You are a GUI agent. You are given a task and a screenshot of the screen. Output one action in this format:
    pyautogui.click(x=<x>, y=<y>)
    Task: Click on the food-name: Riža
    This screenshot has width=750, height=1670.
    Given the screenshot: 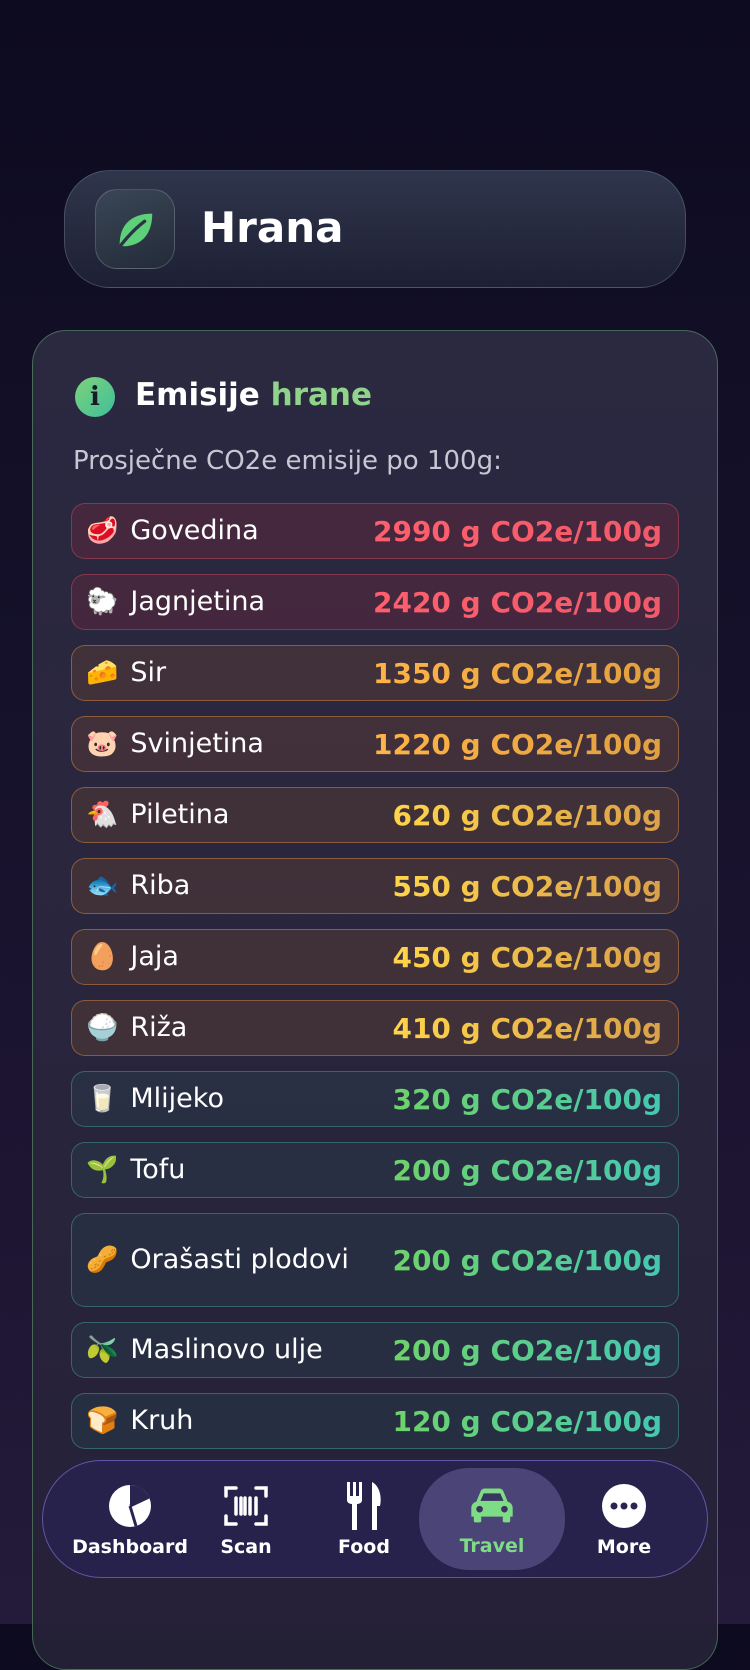 What is the action you would take?
    pyautogui.click(x=159, y=1027)
    